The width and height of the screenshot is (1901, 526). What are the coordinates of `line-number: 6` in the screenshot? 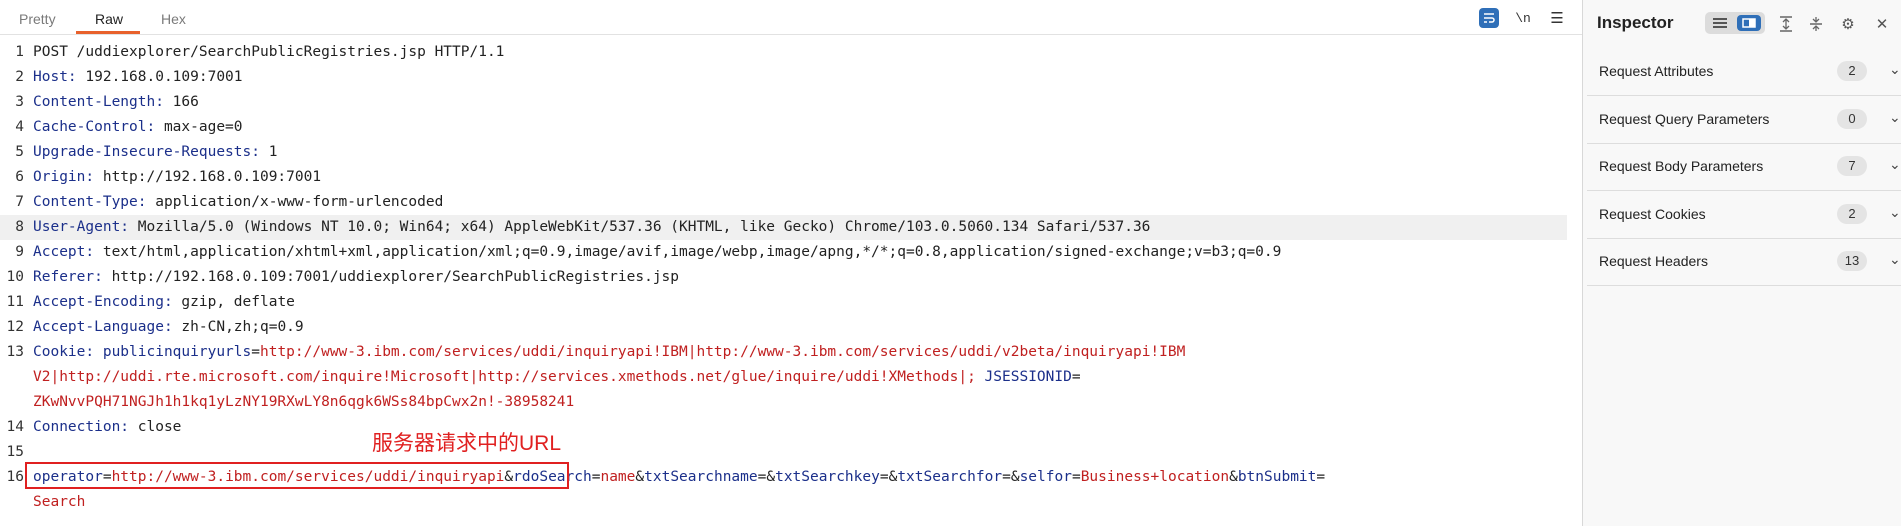 It's located at (19, 177).